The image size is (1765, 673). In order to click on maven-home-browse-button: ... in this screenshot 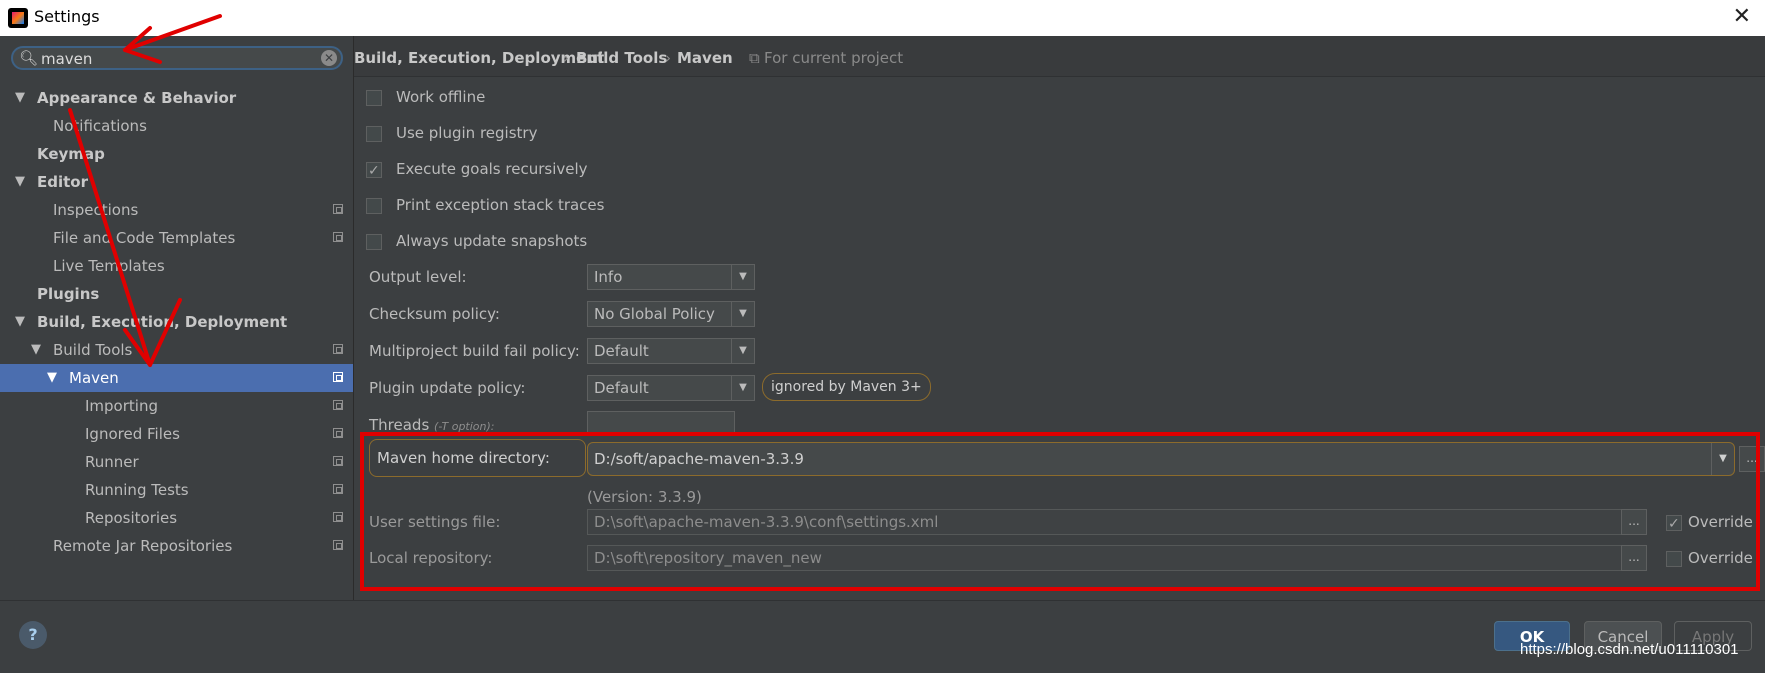, I will do `click(1752, 459)`.